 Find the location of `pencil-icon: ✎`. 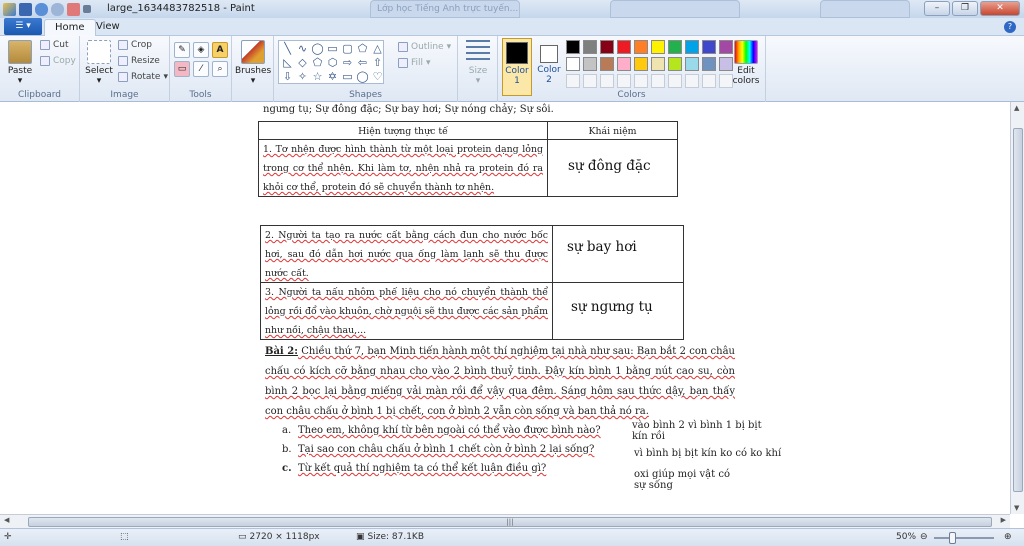

pencil-icon: ✎ is located at coordinates (182, 50).